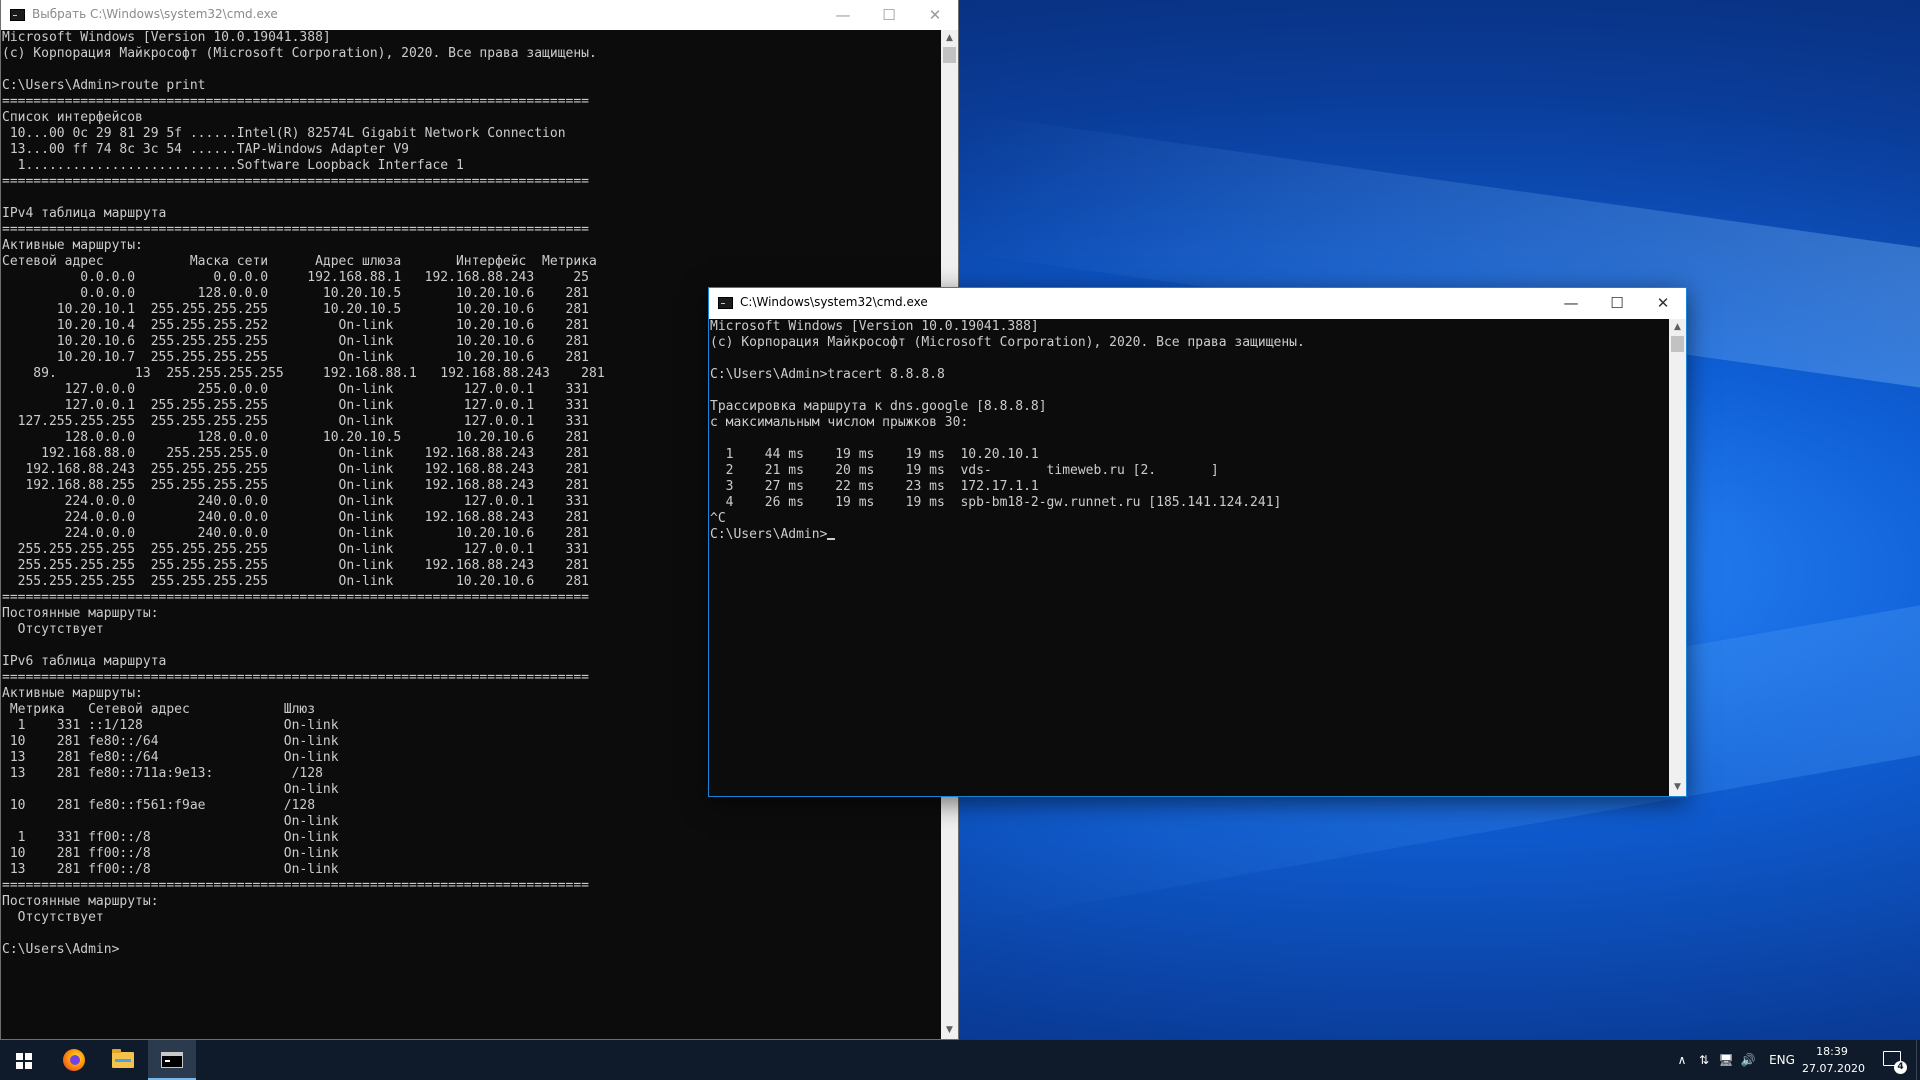  What do you see at coordinates (831, 539) in the screenshot?
I see `text-cursor` at bounding box center [831, 539].